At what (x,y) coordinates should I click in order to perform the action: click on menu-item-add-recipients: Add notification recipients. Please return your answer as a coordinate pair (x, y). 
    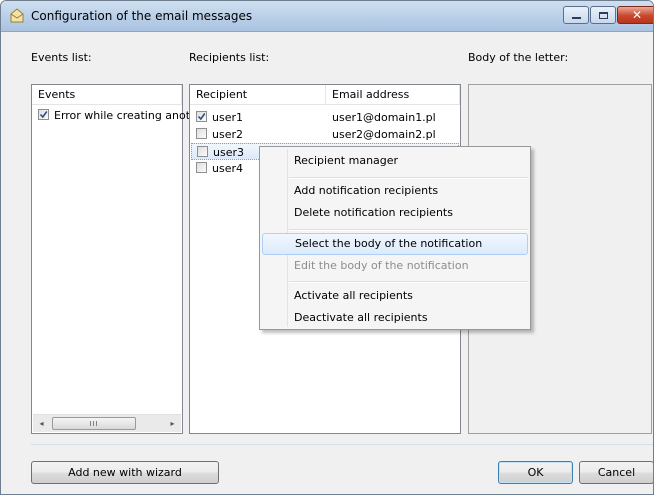
    Looking at the image, I should click on (395, 191).